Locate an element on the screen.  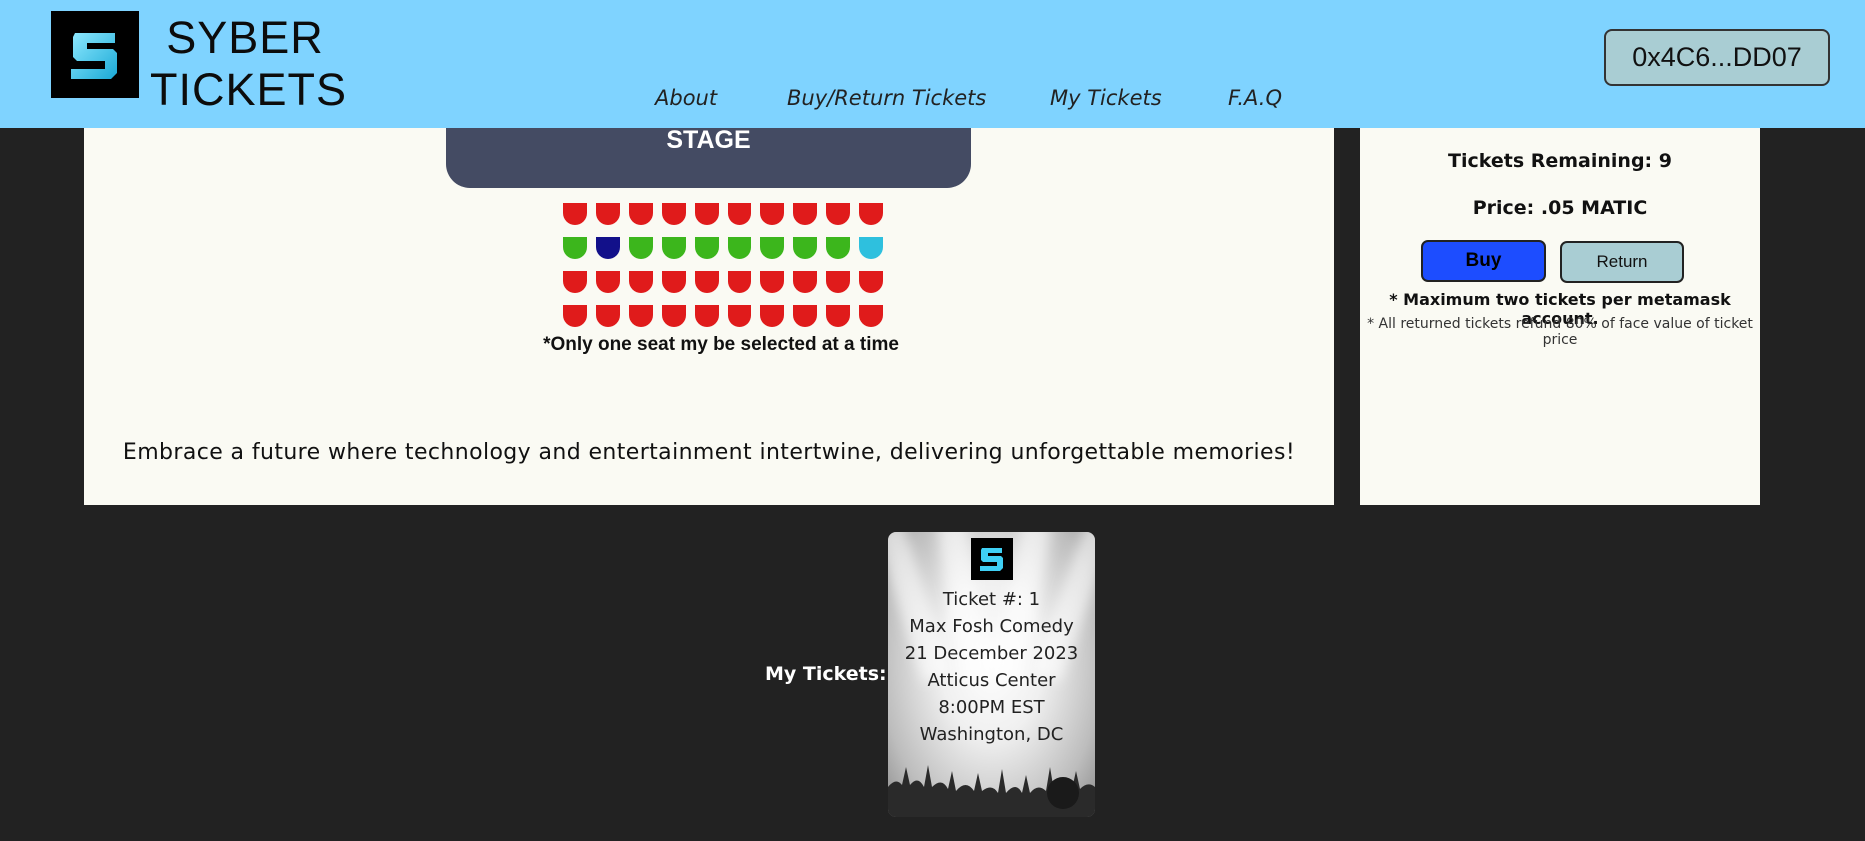
wallet-address-button: 0x4C6...DD07 is located at coordinates (1717, 57).